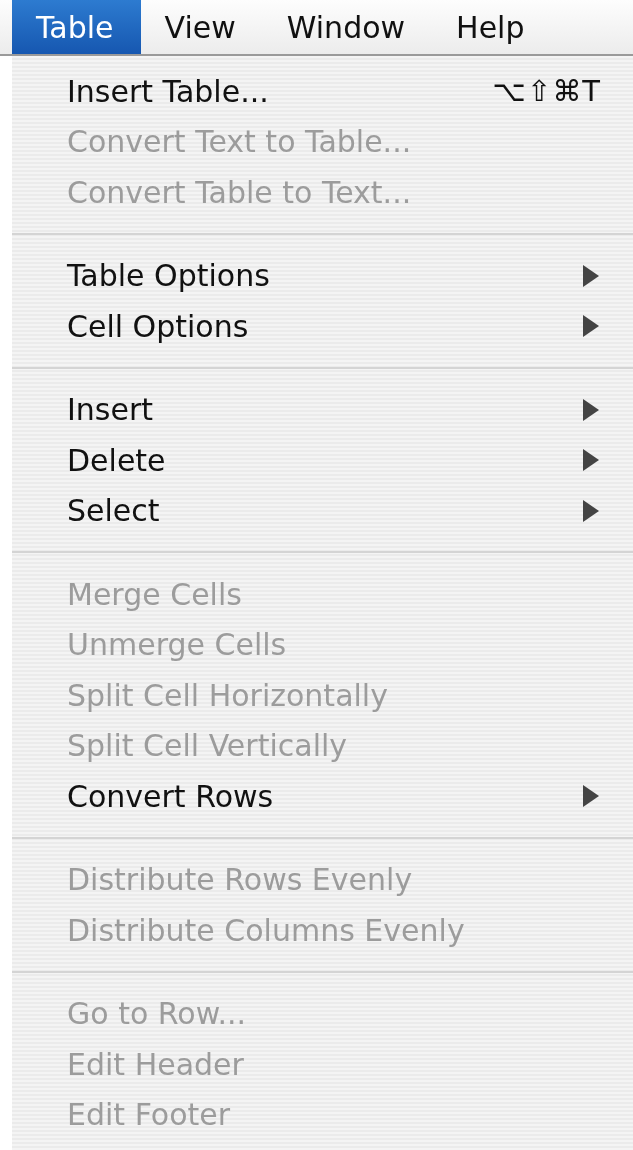  Describe the element at coordinates (322, 91) in the screenshot. I see `menu-item: Insert Table... ⌥⇧⌘T` at that location.